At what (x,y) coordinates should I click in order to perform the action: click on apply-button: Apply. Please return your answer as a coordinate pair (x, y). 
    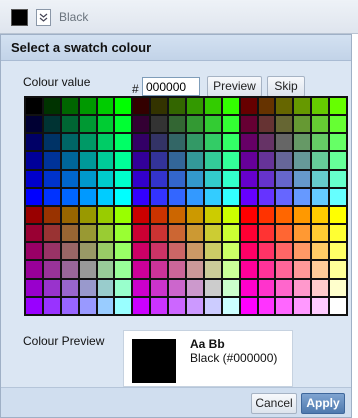
    Looking at the image, I should click on (323, 403).